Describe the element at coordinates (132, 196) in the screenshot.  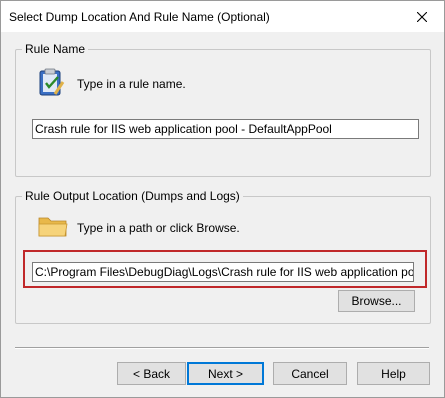
I see `output-location-legend: Rule Output Location (Dumps and Logs)` at that location.